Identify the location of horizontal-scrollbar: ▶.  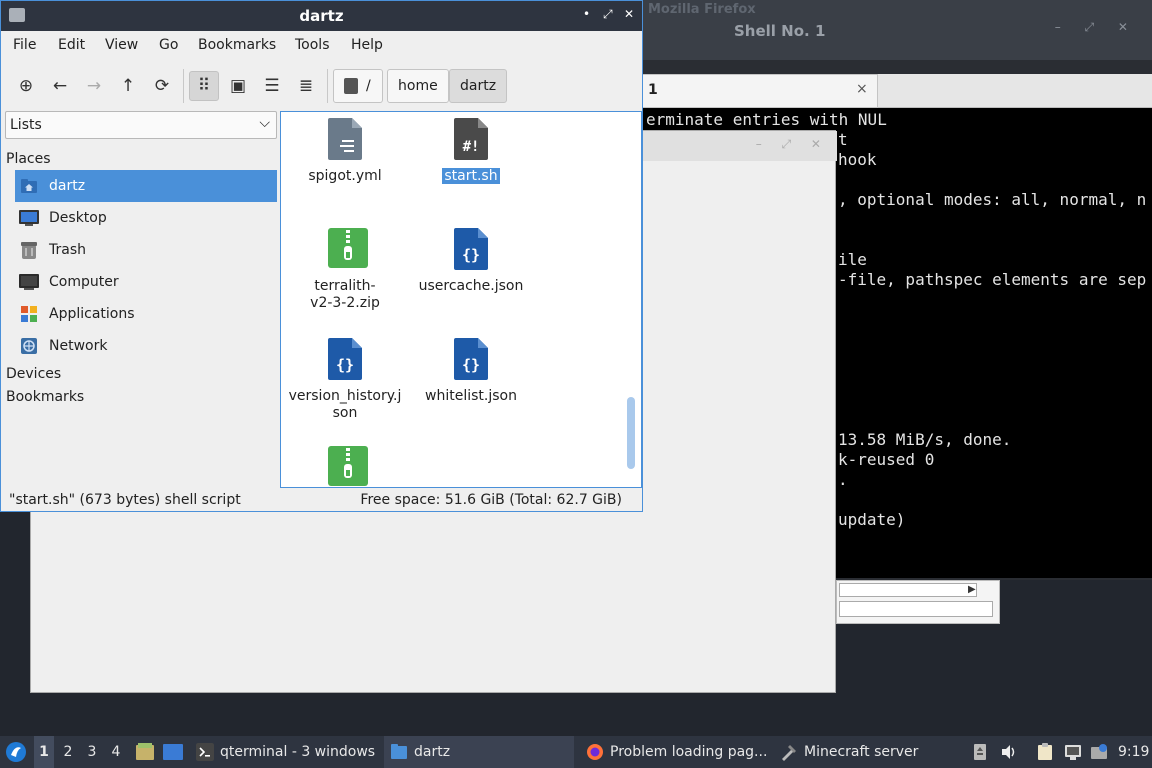
(908, 590).